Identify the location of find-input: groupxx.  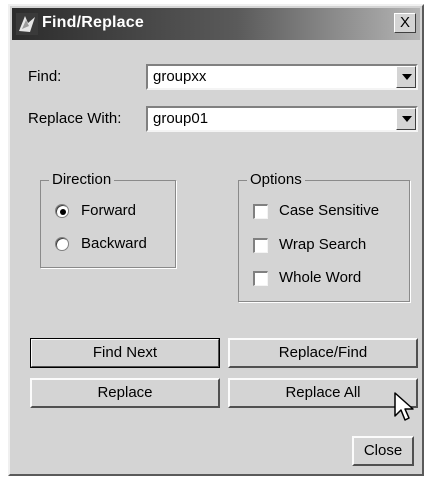
(179, 76).